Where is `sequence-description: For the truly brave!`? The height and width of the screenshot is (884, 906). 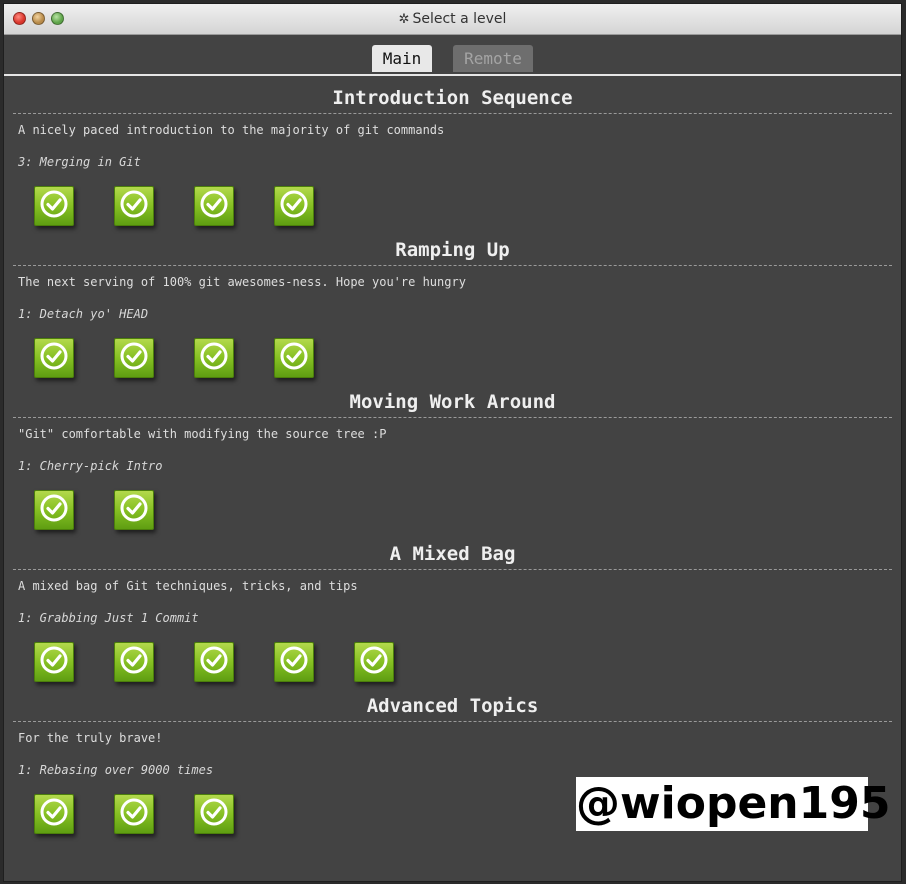
sequence-description: For the truly brave! is located at coordinates (90, 738).